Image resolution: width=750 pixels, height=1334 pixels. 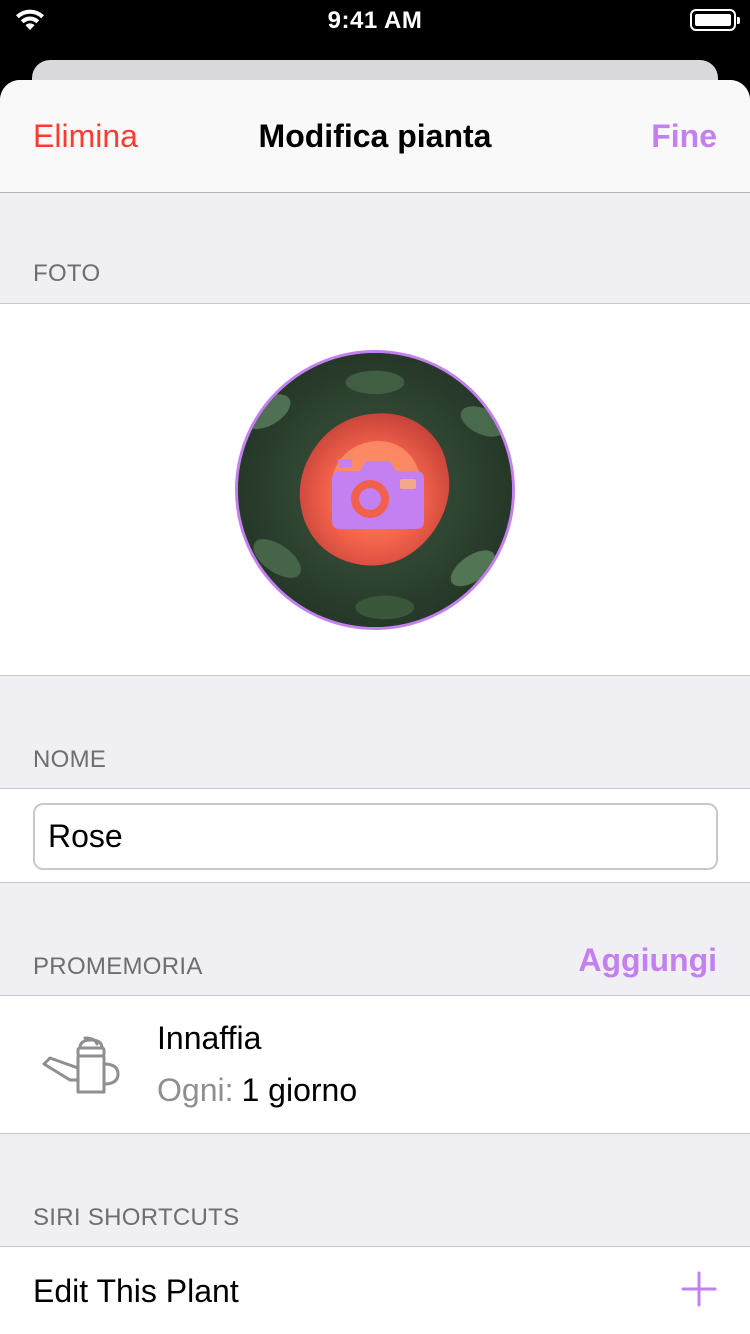 What do you see at coordinates (81, 1065) in the screenshot?
I see `watering-can-icon` at bounding box center [81, 1065].